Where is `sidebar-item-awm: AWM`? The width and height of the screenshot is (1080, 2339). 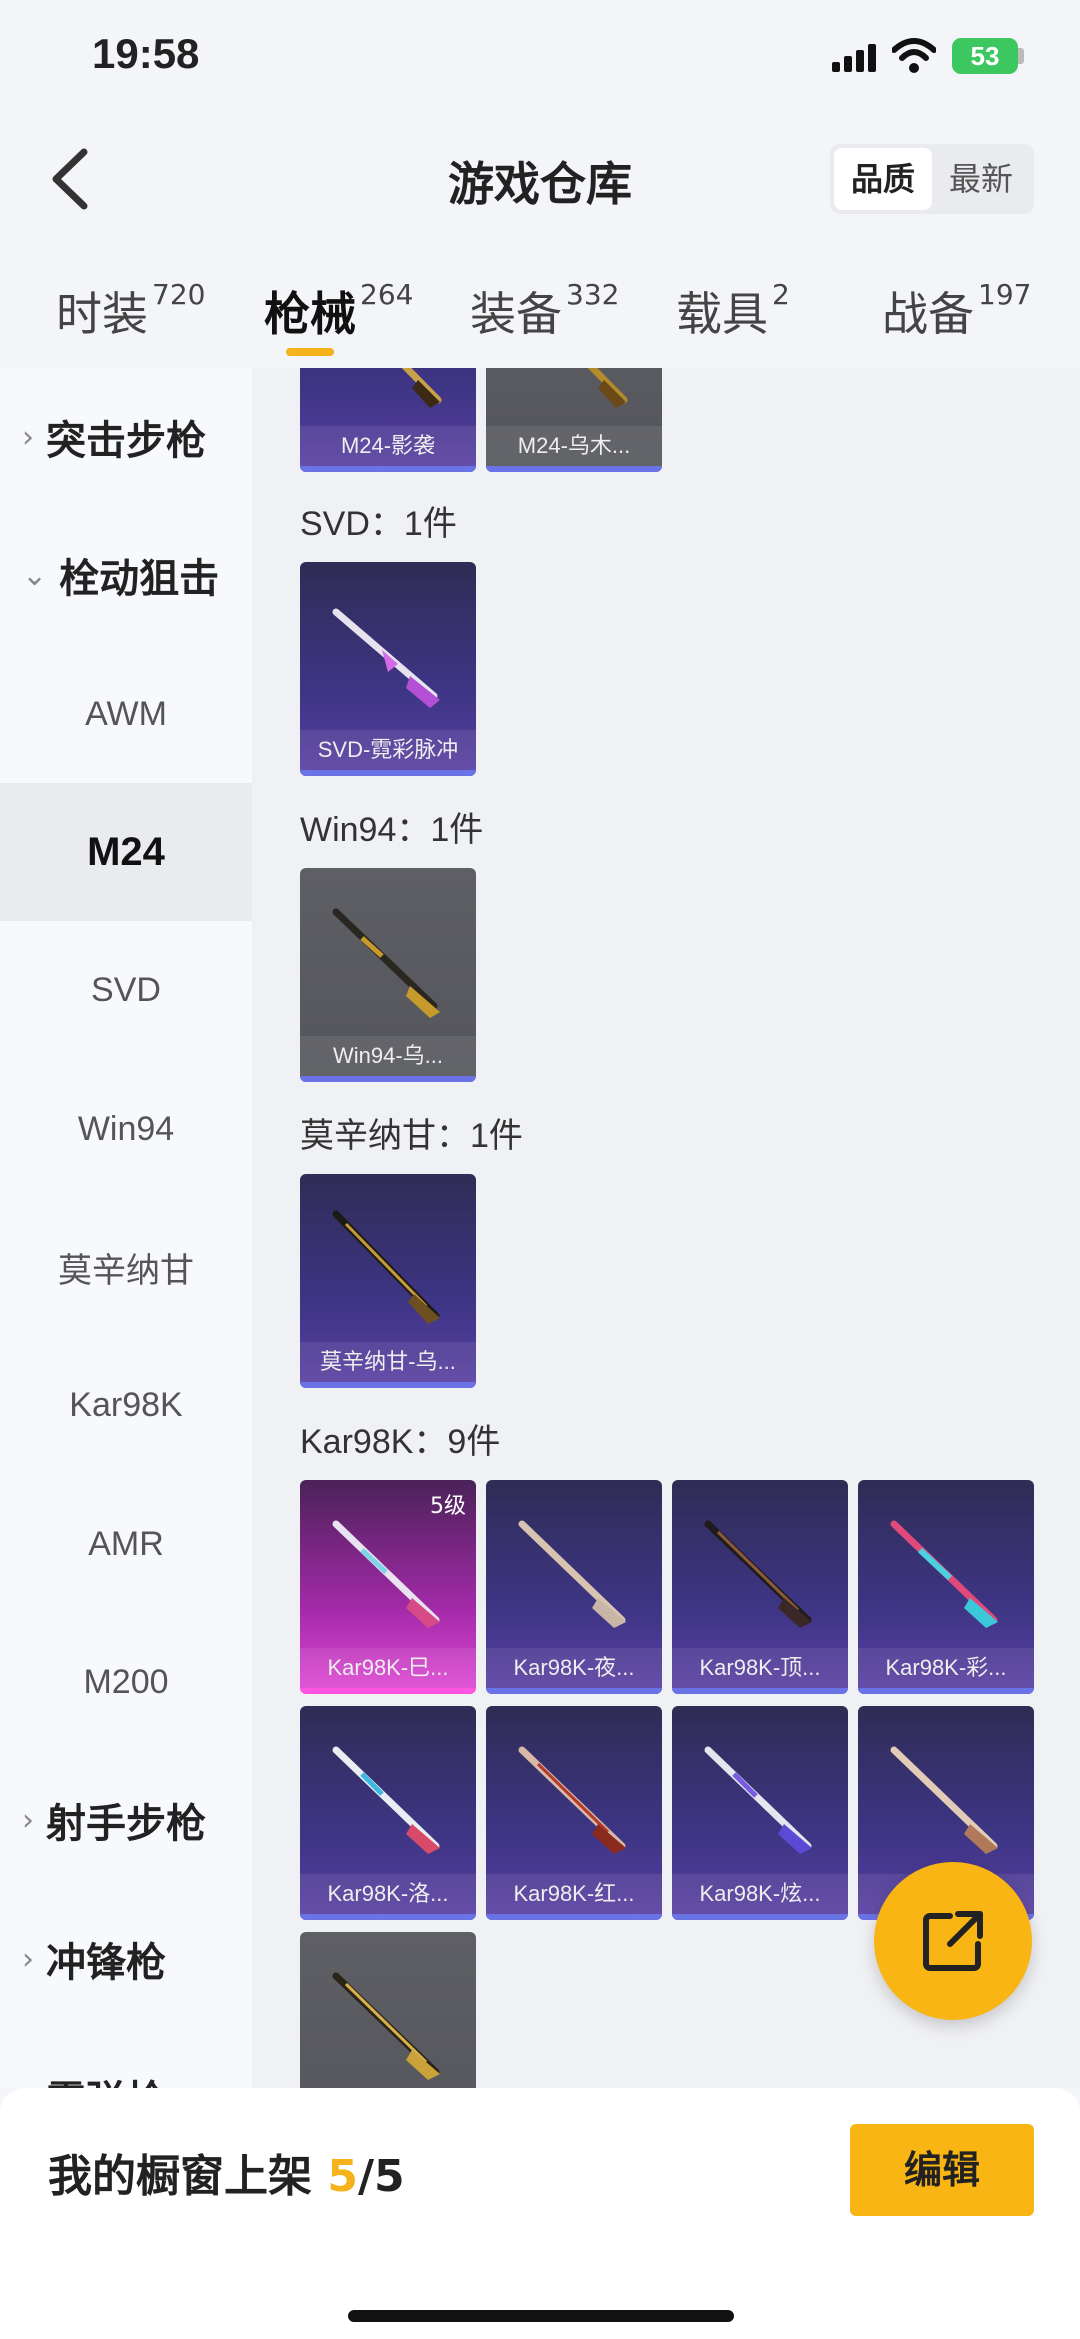 sidebar-item-awm: AWM is located at coordinates (126, 714).